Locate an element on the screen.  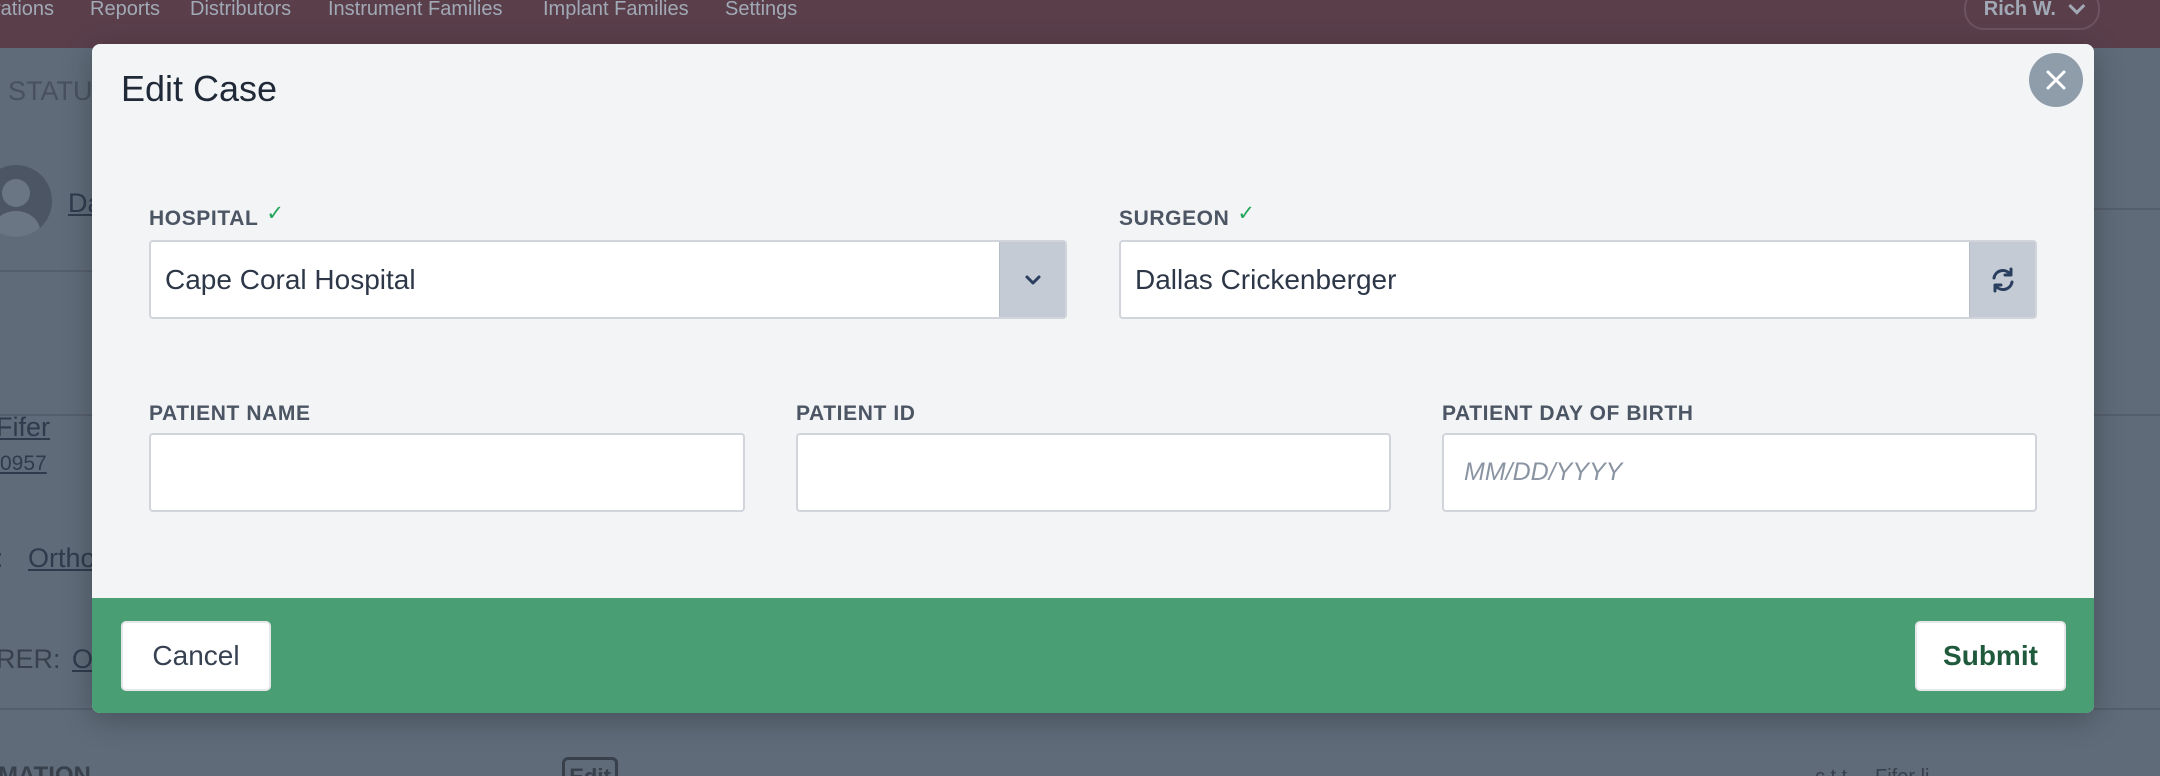
nav-item-reports: Reports is located at coordinates (125, 10).